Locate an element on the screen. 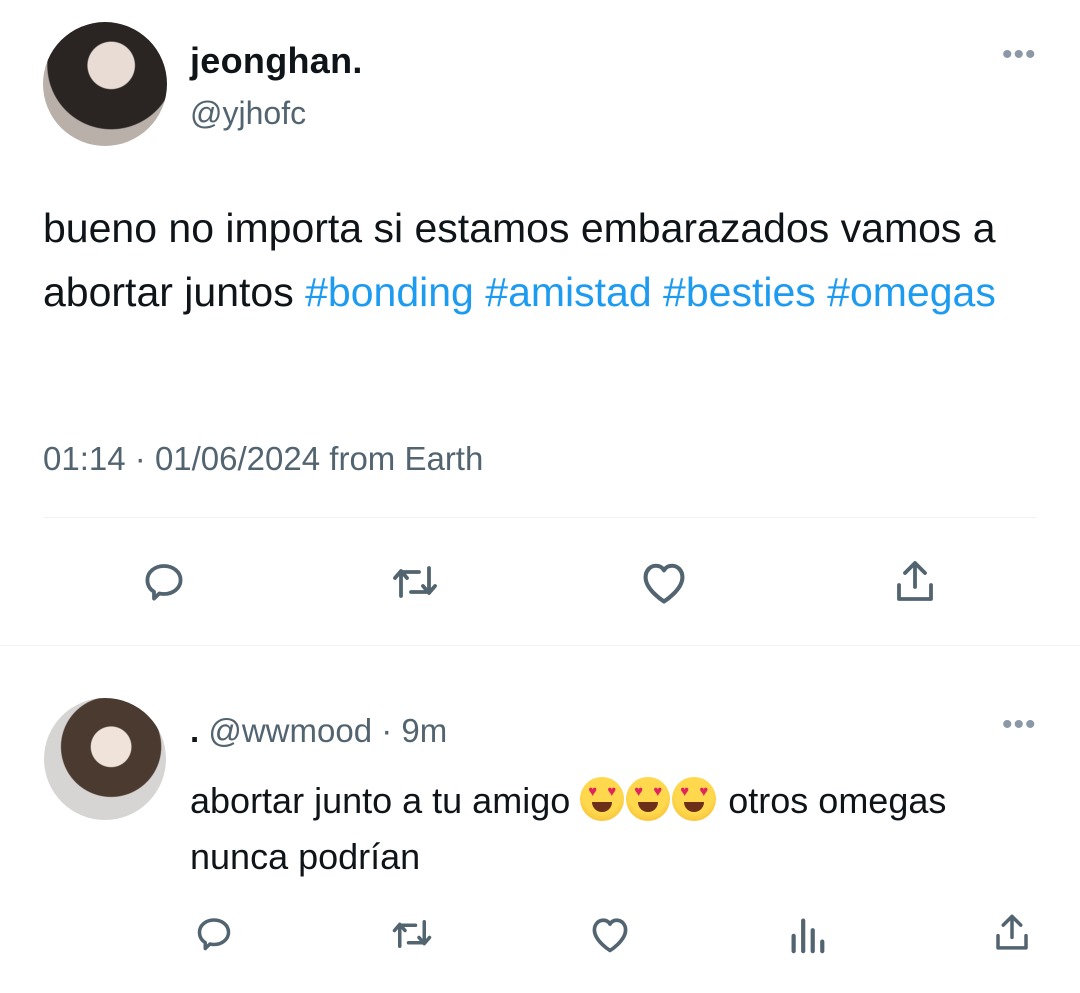  reply-body: abortar junto a tu amigo is located at coordinates (380, 800).